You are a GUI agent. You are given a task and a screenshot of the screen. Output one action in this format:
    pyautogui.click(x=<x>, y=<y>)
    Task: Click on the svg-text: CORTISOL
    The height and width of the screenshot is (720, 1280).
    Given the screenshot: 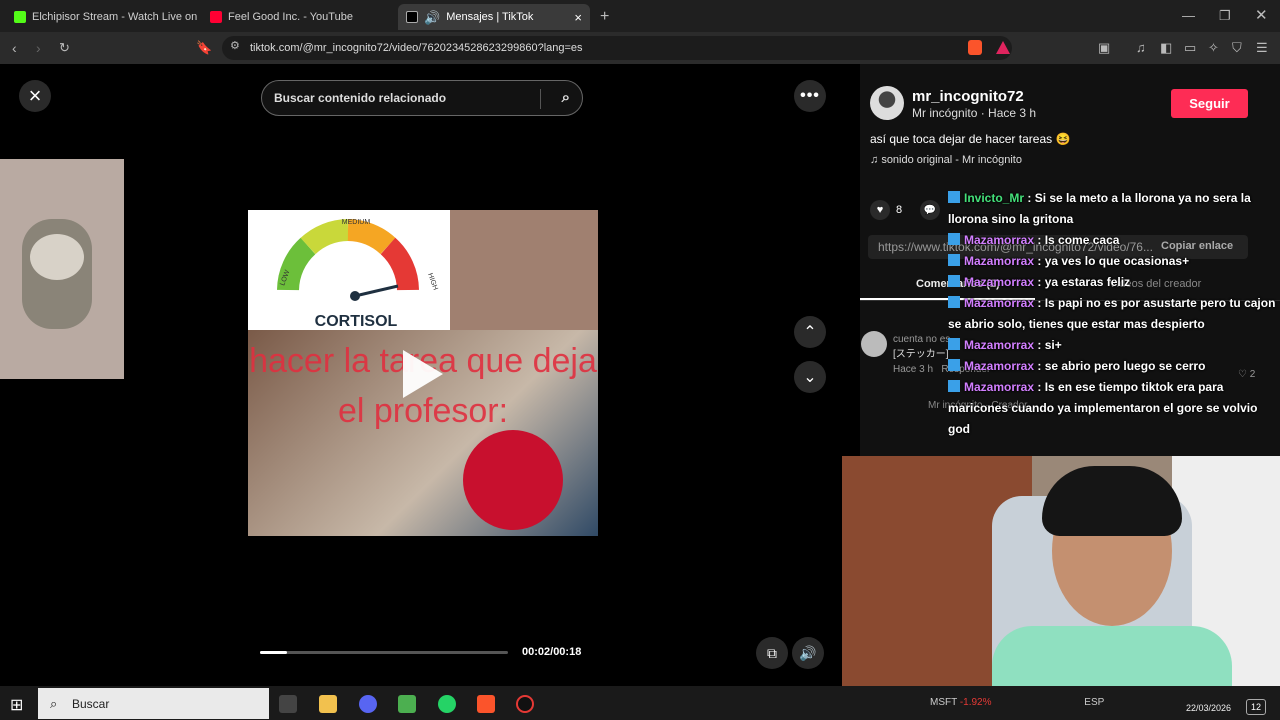 What is the action you would take?
    pyautogui.click(x=356, y=321)
    